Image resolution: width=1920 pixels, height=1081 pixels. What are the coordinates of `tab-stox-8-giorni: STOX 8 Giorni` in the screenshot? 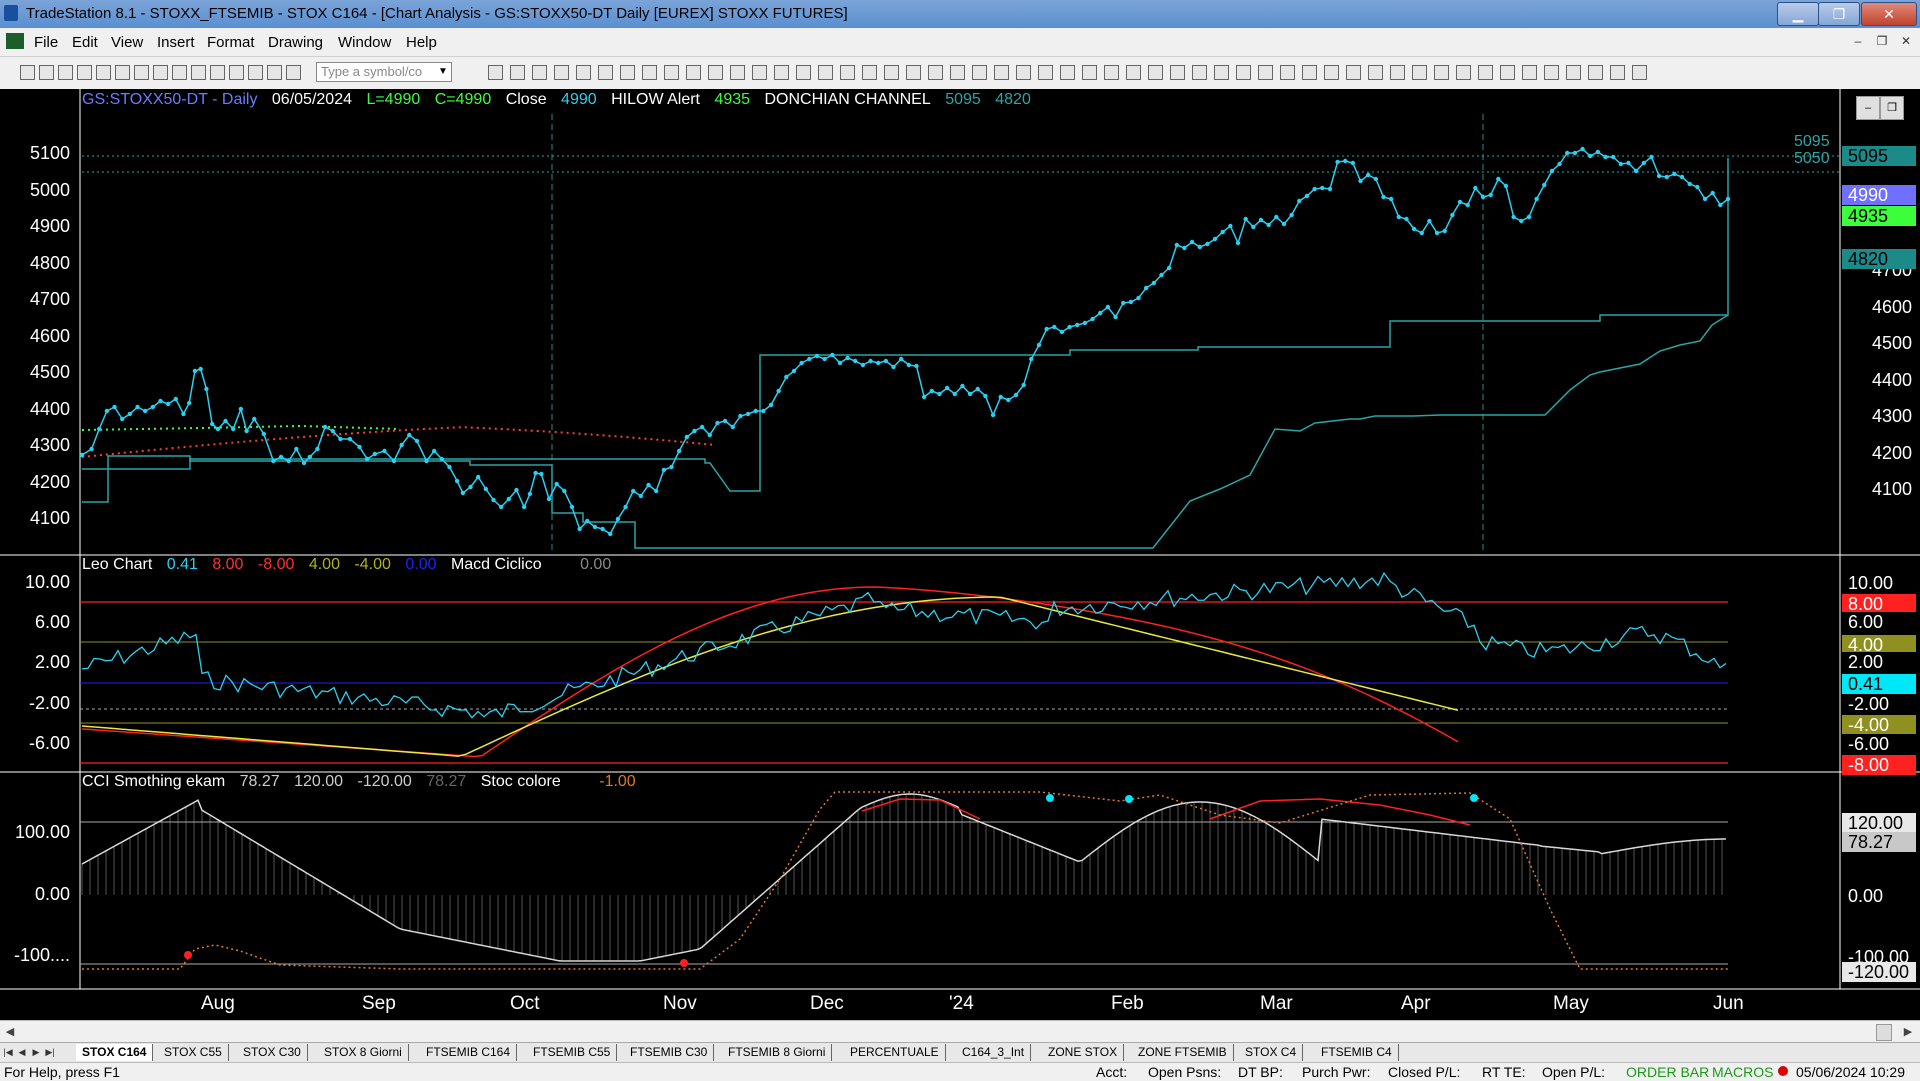 It's located at (363, 1052).